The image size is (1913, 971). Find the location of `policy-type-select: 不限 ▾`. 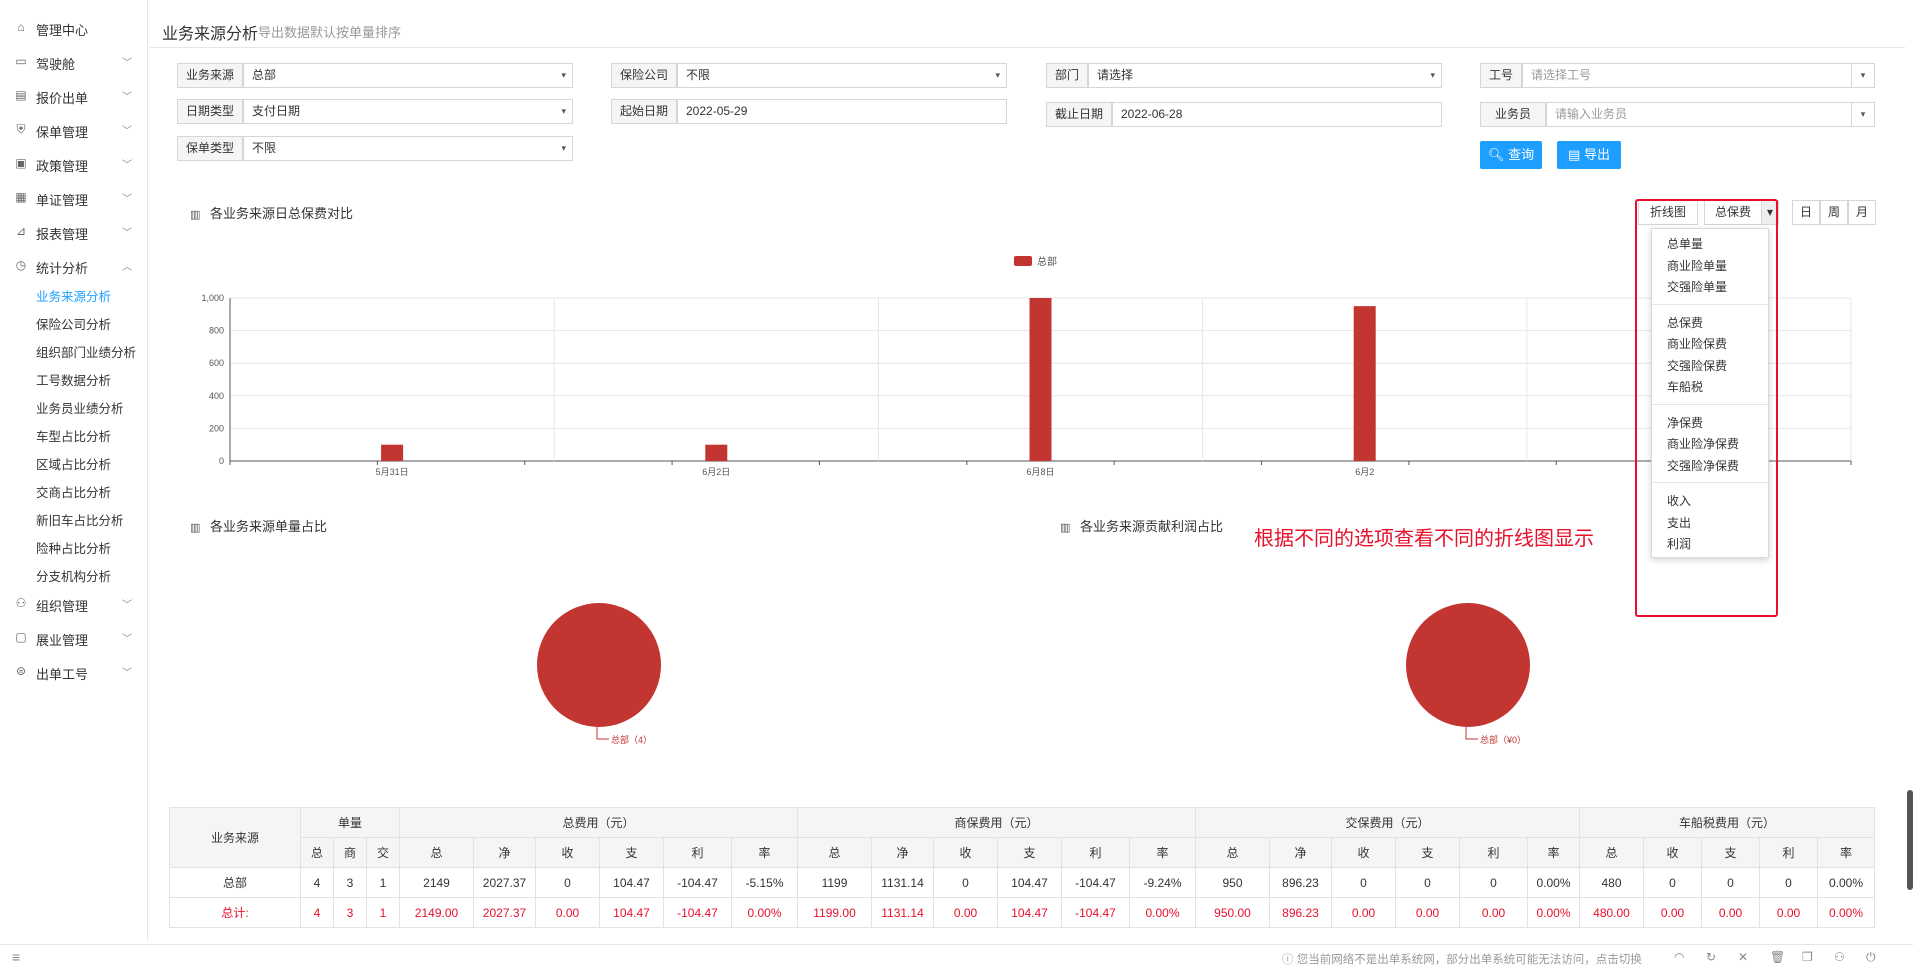

policy-type-select: 不限 ▾ is located at coordinates (408, 148).